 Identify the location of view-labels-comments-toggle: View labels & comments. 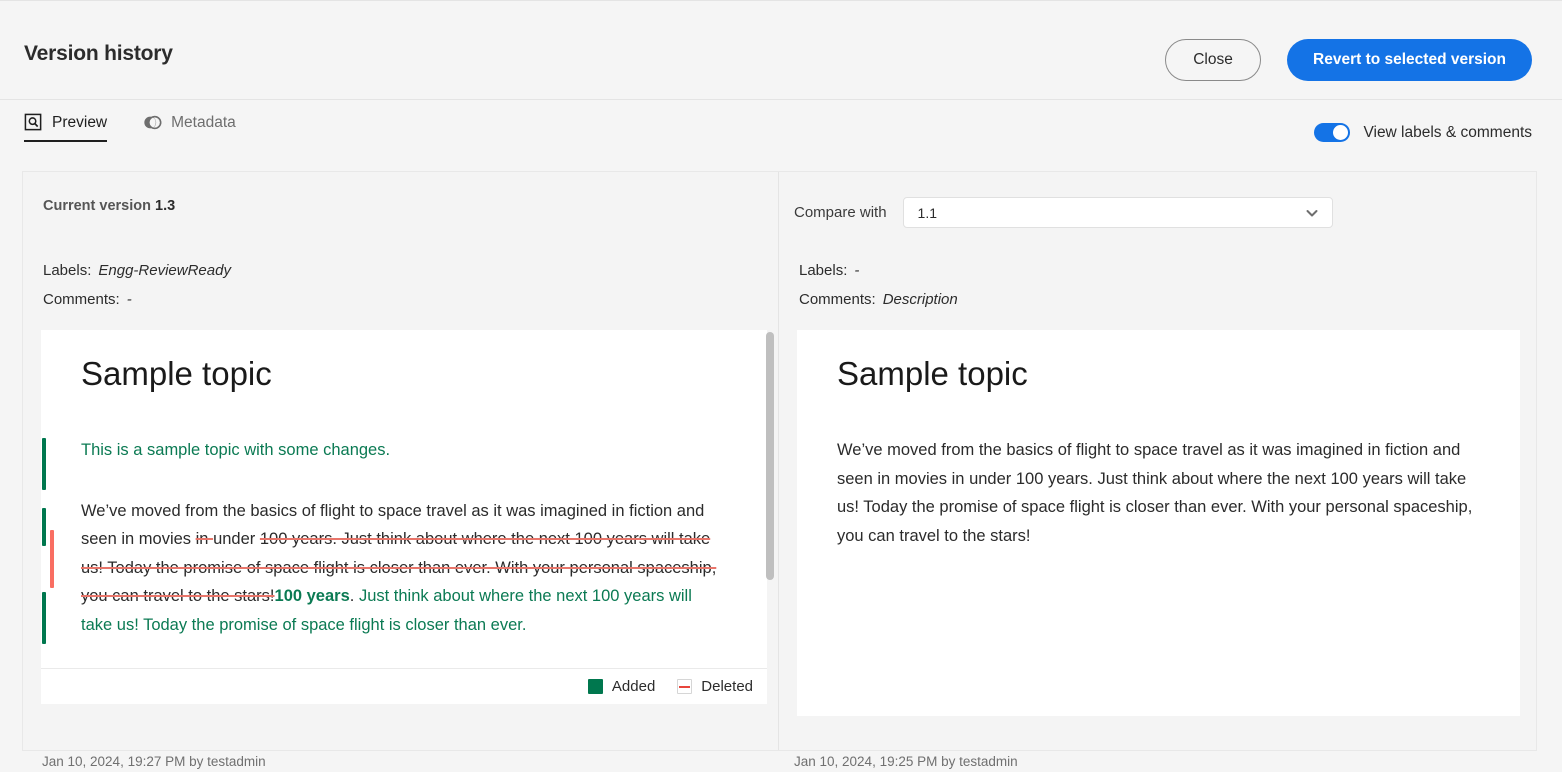
(1423, 132).